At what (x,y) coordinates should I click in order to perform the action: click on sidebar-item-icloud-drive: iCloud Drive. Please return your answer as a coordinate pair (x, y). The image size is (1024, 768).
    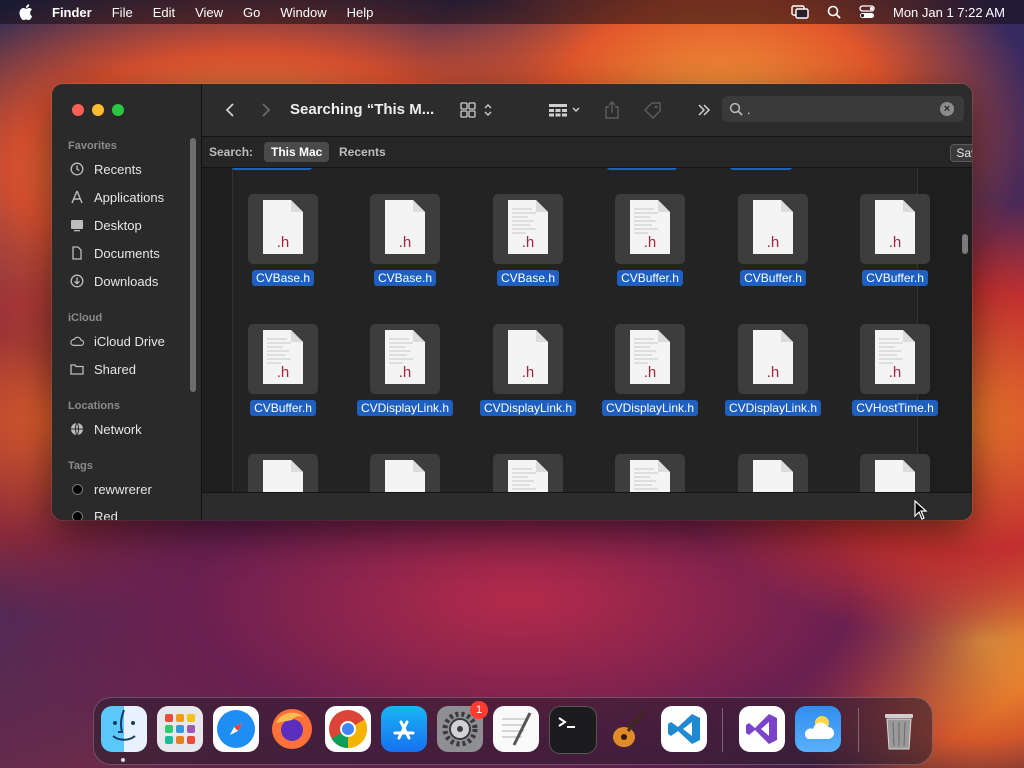
    Looking at the image, I should click on (117, 341).